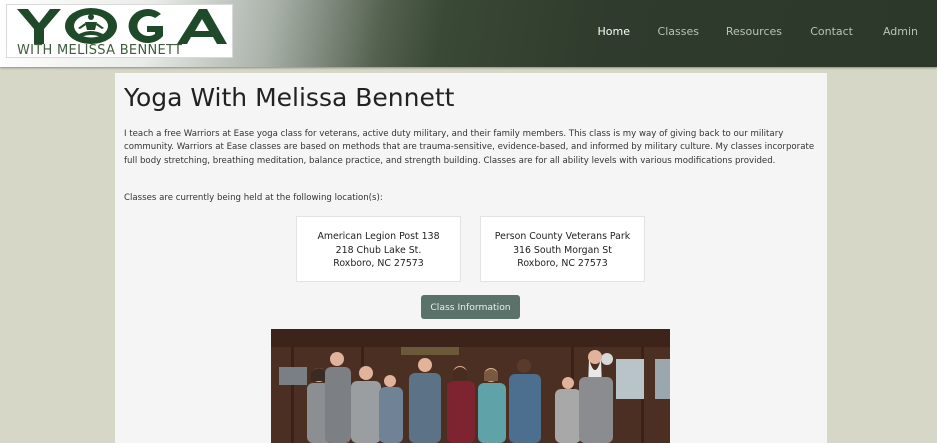  What do you see at coordinates (562, 236) in the screenshot?
I see `location-name: Person County Veterans Park` at bounding box center [562, 236].